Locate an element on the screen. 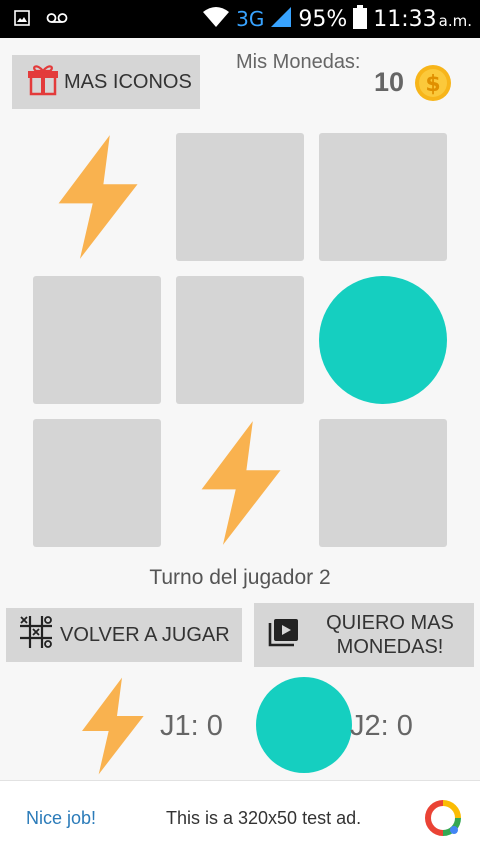 Image resolution: width=480 pixels, height=854 pixels. coins-label: Mis Monedas: is located at coordinates (298, 62).